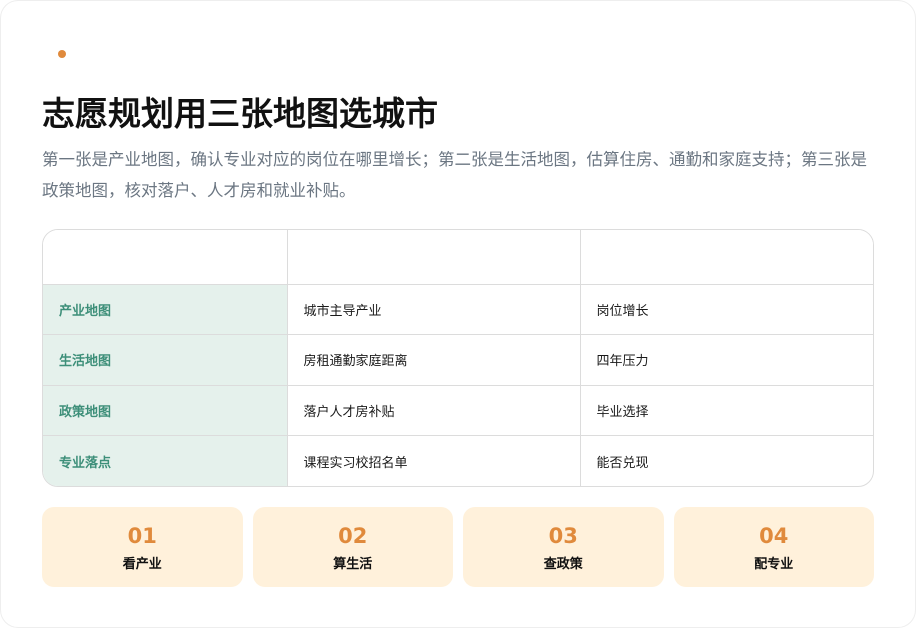 The height and width of the screenshot is (628, 916). I want to click on table-cell: 能否兑现, so click(622, 463).